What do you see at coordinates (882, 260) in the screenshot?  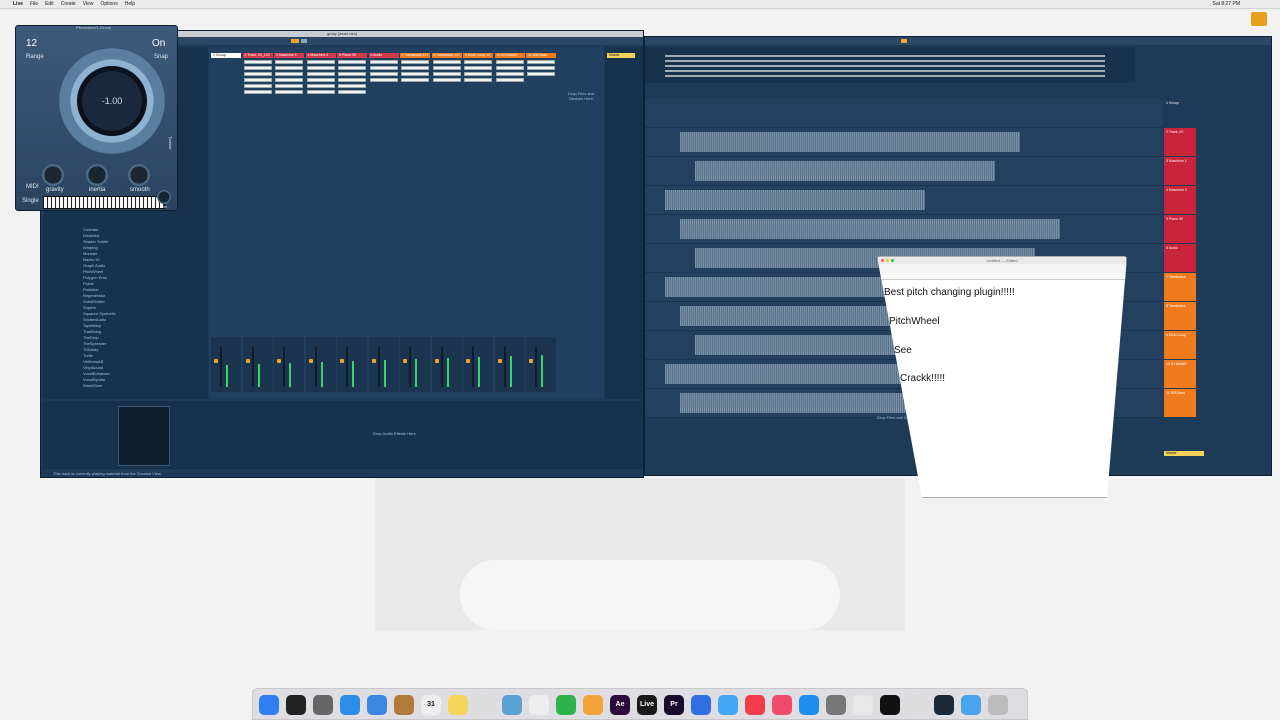 I see `close-icon` at bounding box center [882, 260].